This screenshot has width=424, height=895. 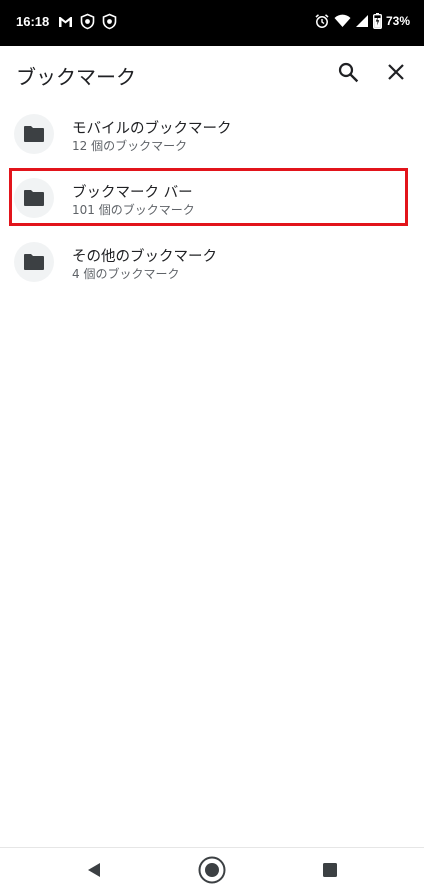 I want to click on folder-item-bookmarks-bar: ブックマーク バー 101 個のブックマーク, so click(x=212, y=198).